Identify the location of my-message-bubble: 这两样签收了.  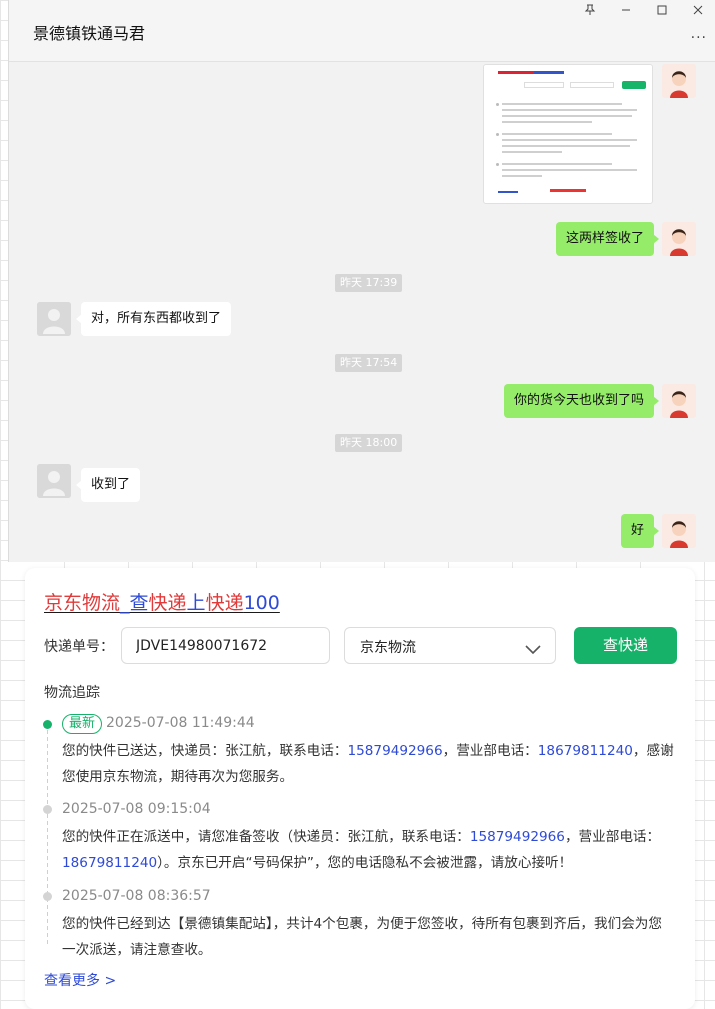
(607, 239).